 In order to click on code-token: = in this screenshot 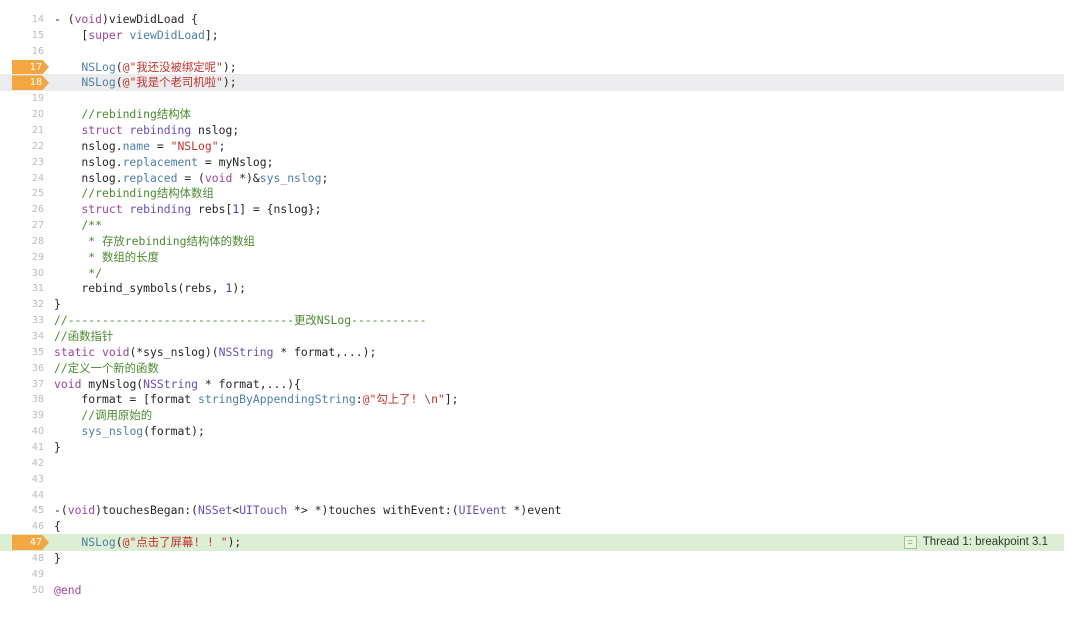, I will do `click(160, 145)`.